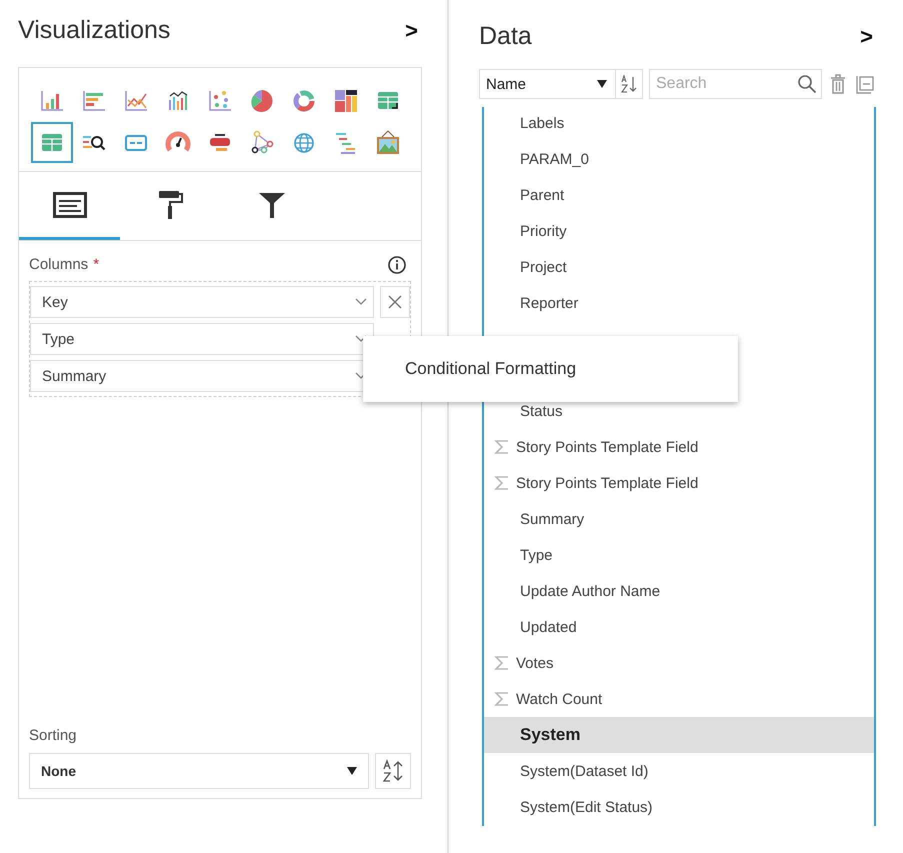 Image resolution: width=903 pixels, height=853 pixels. I want to click on column-select: Type, so click(202, 339).